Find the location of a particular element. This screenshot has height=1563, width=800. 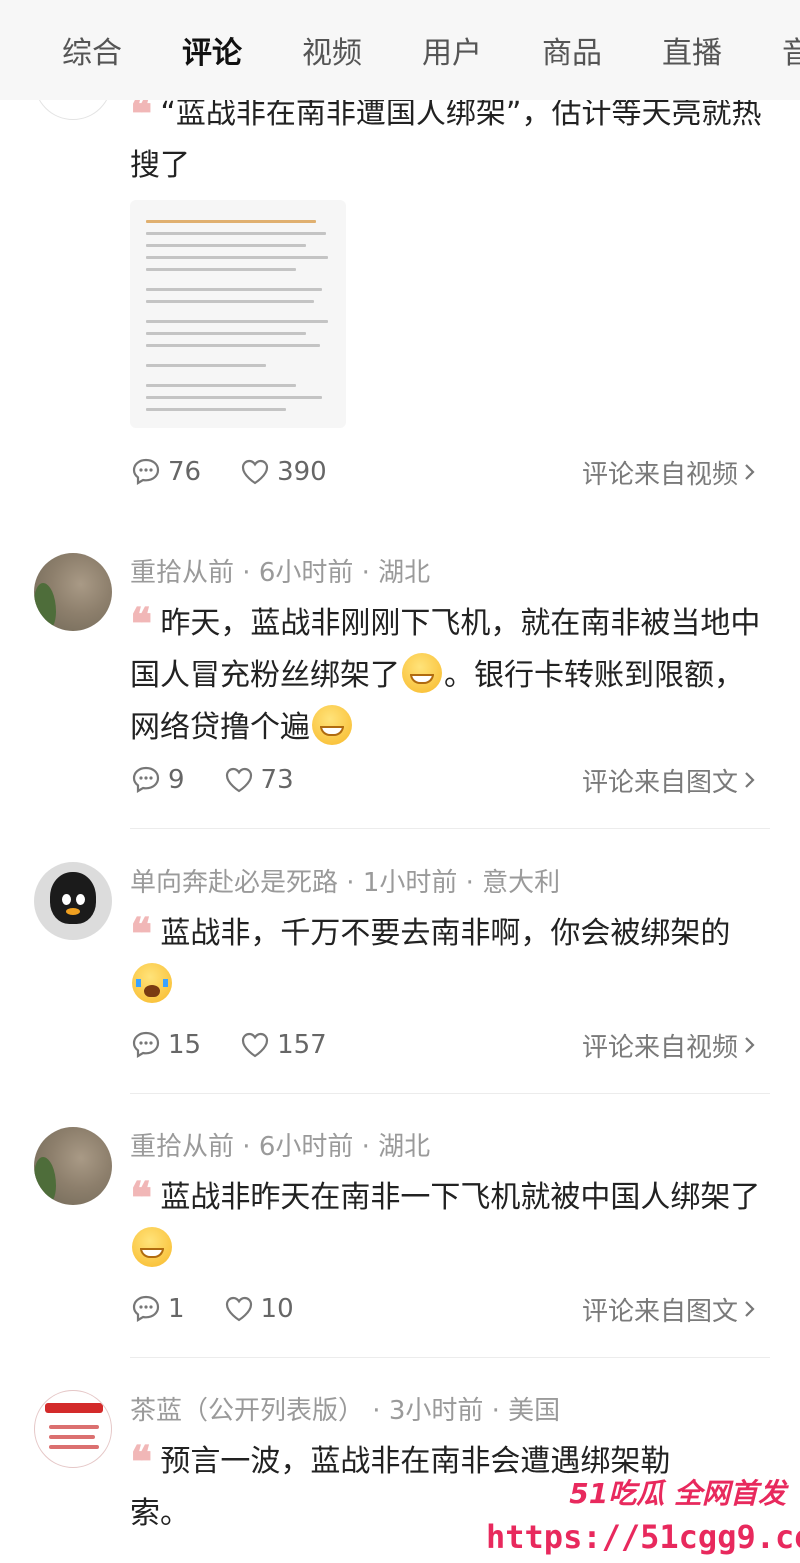

crying-emoji-icon is located at coordinates (152, 983).